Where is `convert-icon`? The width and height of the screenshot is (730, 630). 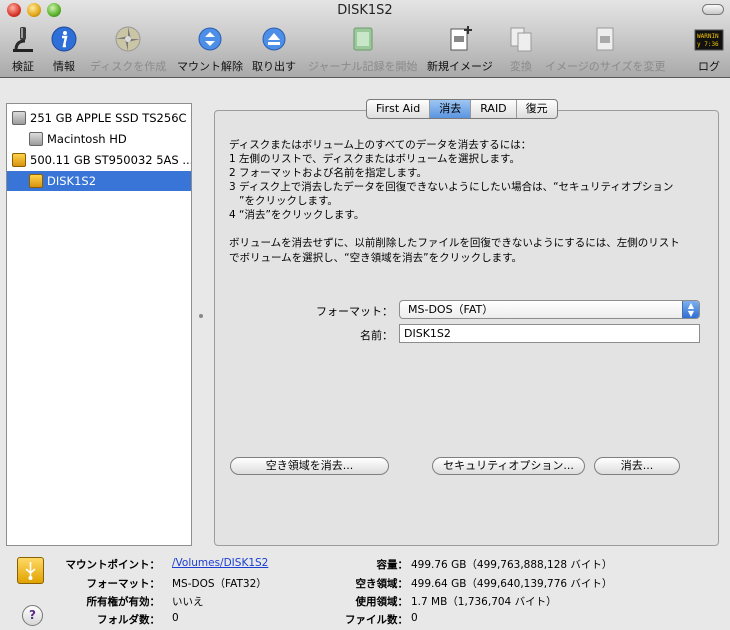 convert-icon is located at coordinates (521, 39).